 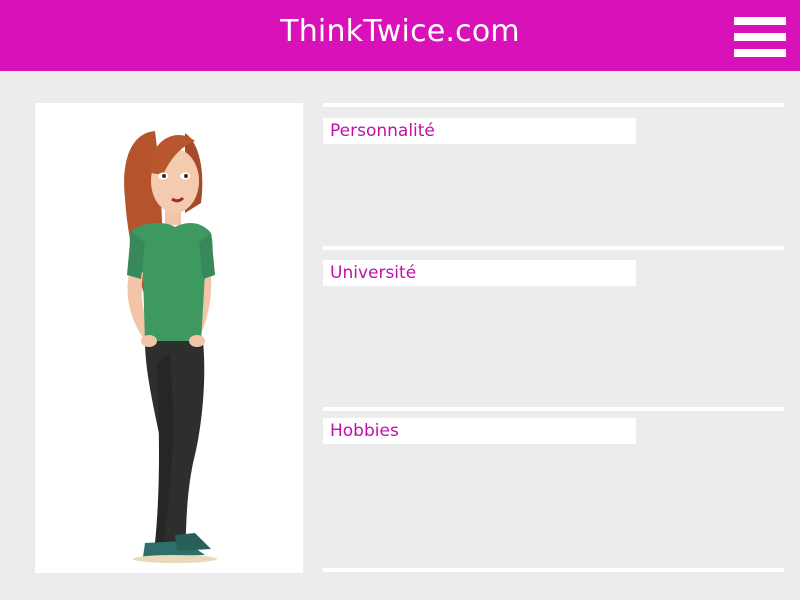 I want to click on section-label-box: Université, so click(x=479, y=273).